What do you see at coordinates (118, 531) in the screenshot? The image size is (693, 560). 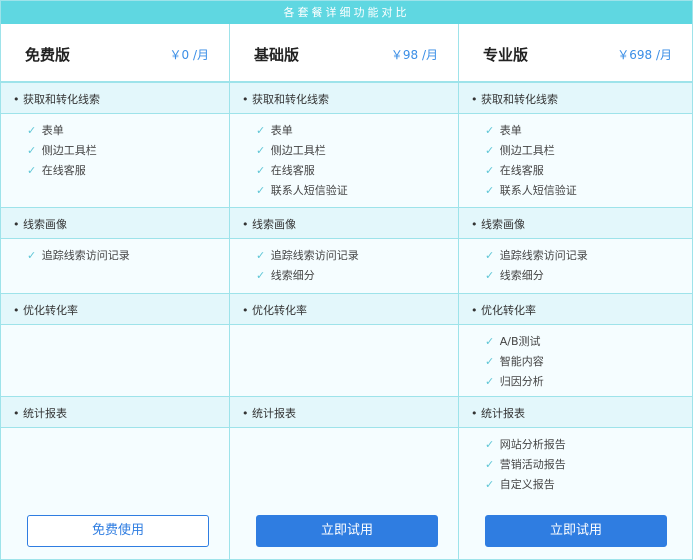 I see `free-use-button: 免费使用` at bounding box center [118, 531].